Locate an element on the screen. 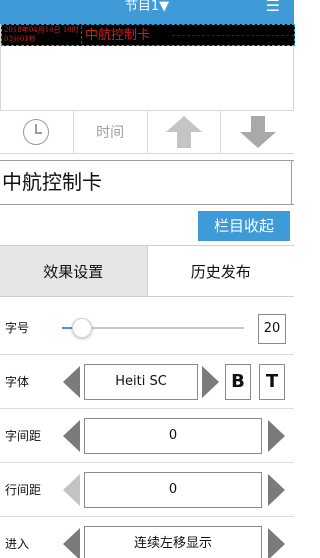  led-preview: 2018年04月10日 10时03分01秒 中航控制卡 is located at coordinates (148, 35).